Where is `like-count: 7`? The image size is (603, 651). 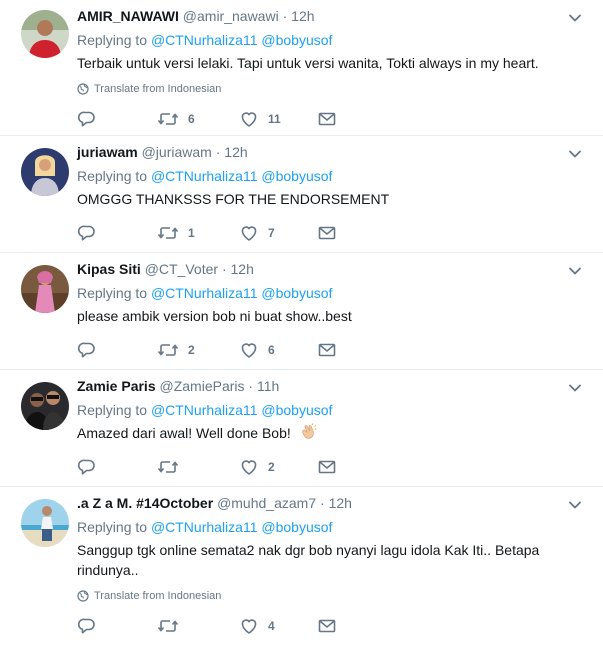 like-count: 7 is located at coordinates (271, 233).